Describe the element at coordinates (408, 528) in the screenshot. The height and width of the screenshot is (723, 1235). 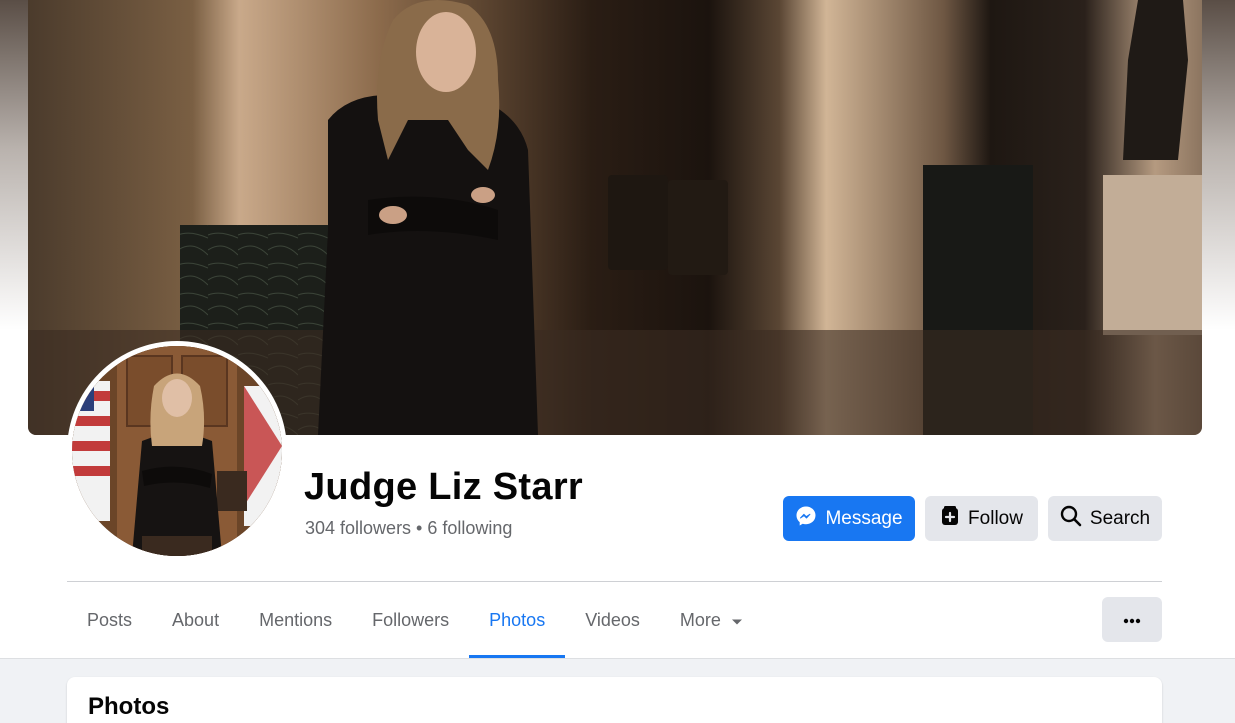
I see `follower-stats: 304 followers • 6 following` at that location.